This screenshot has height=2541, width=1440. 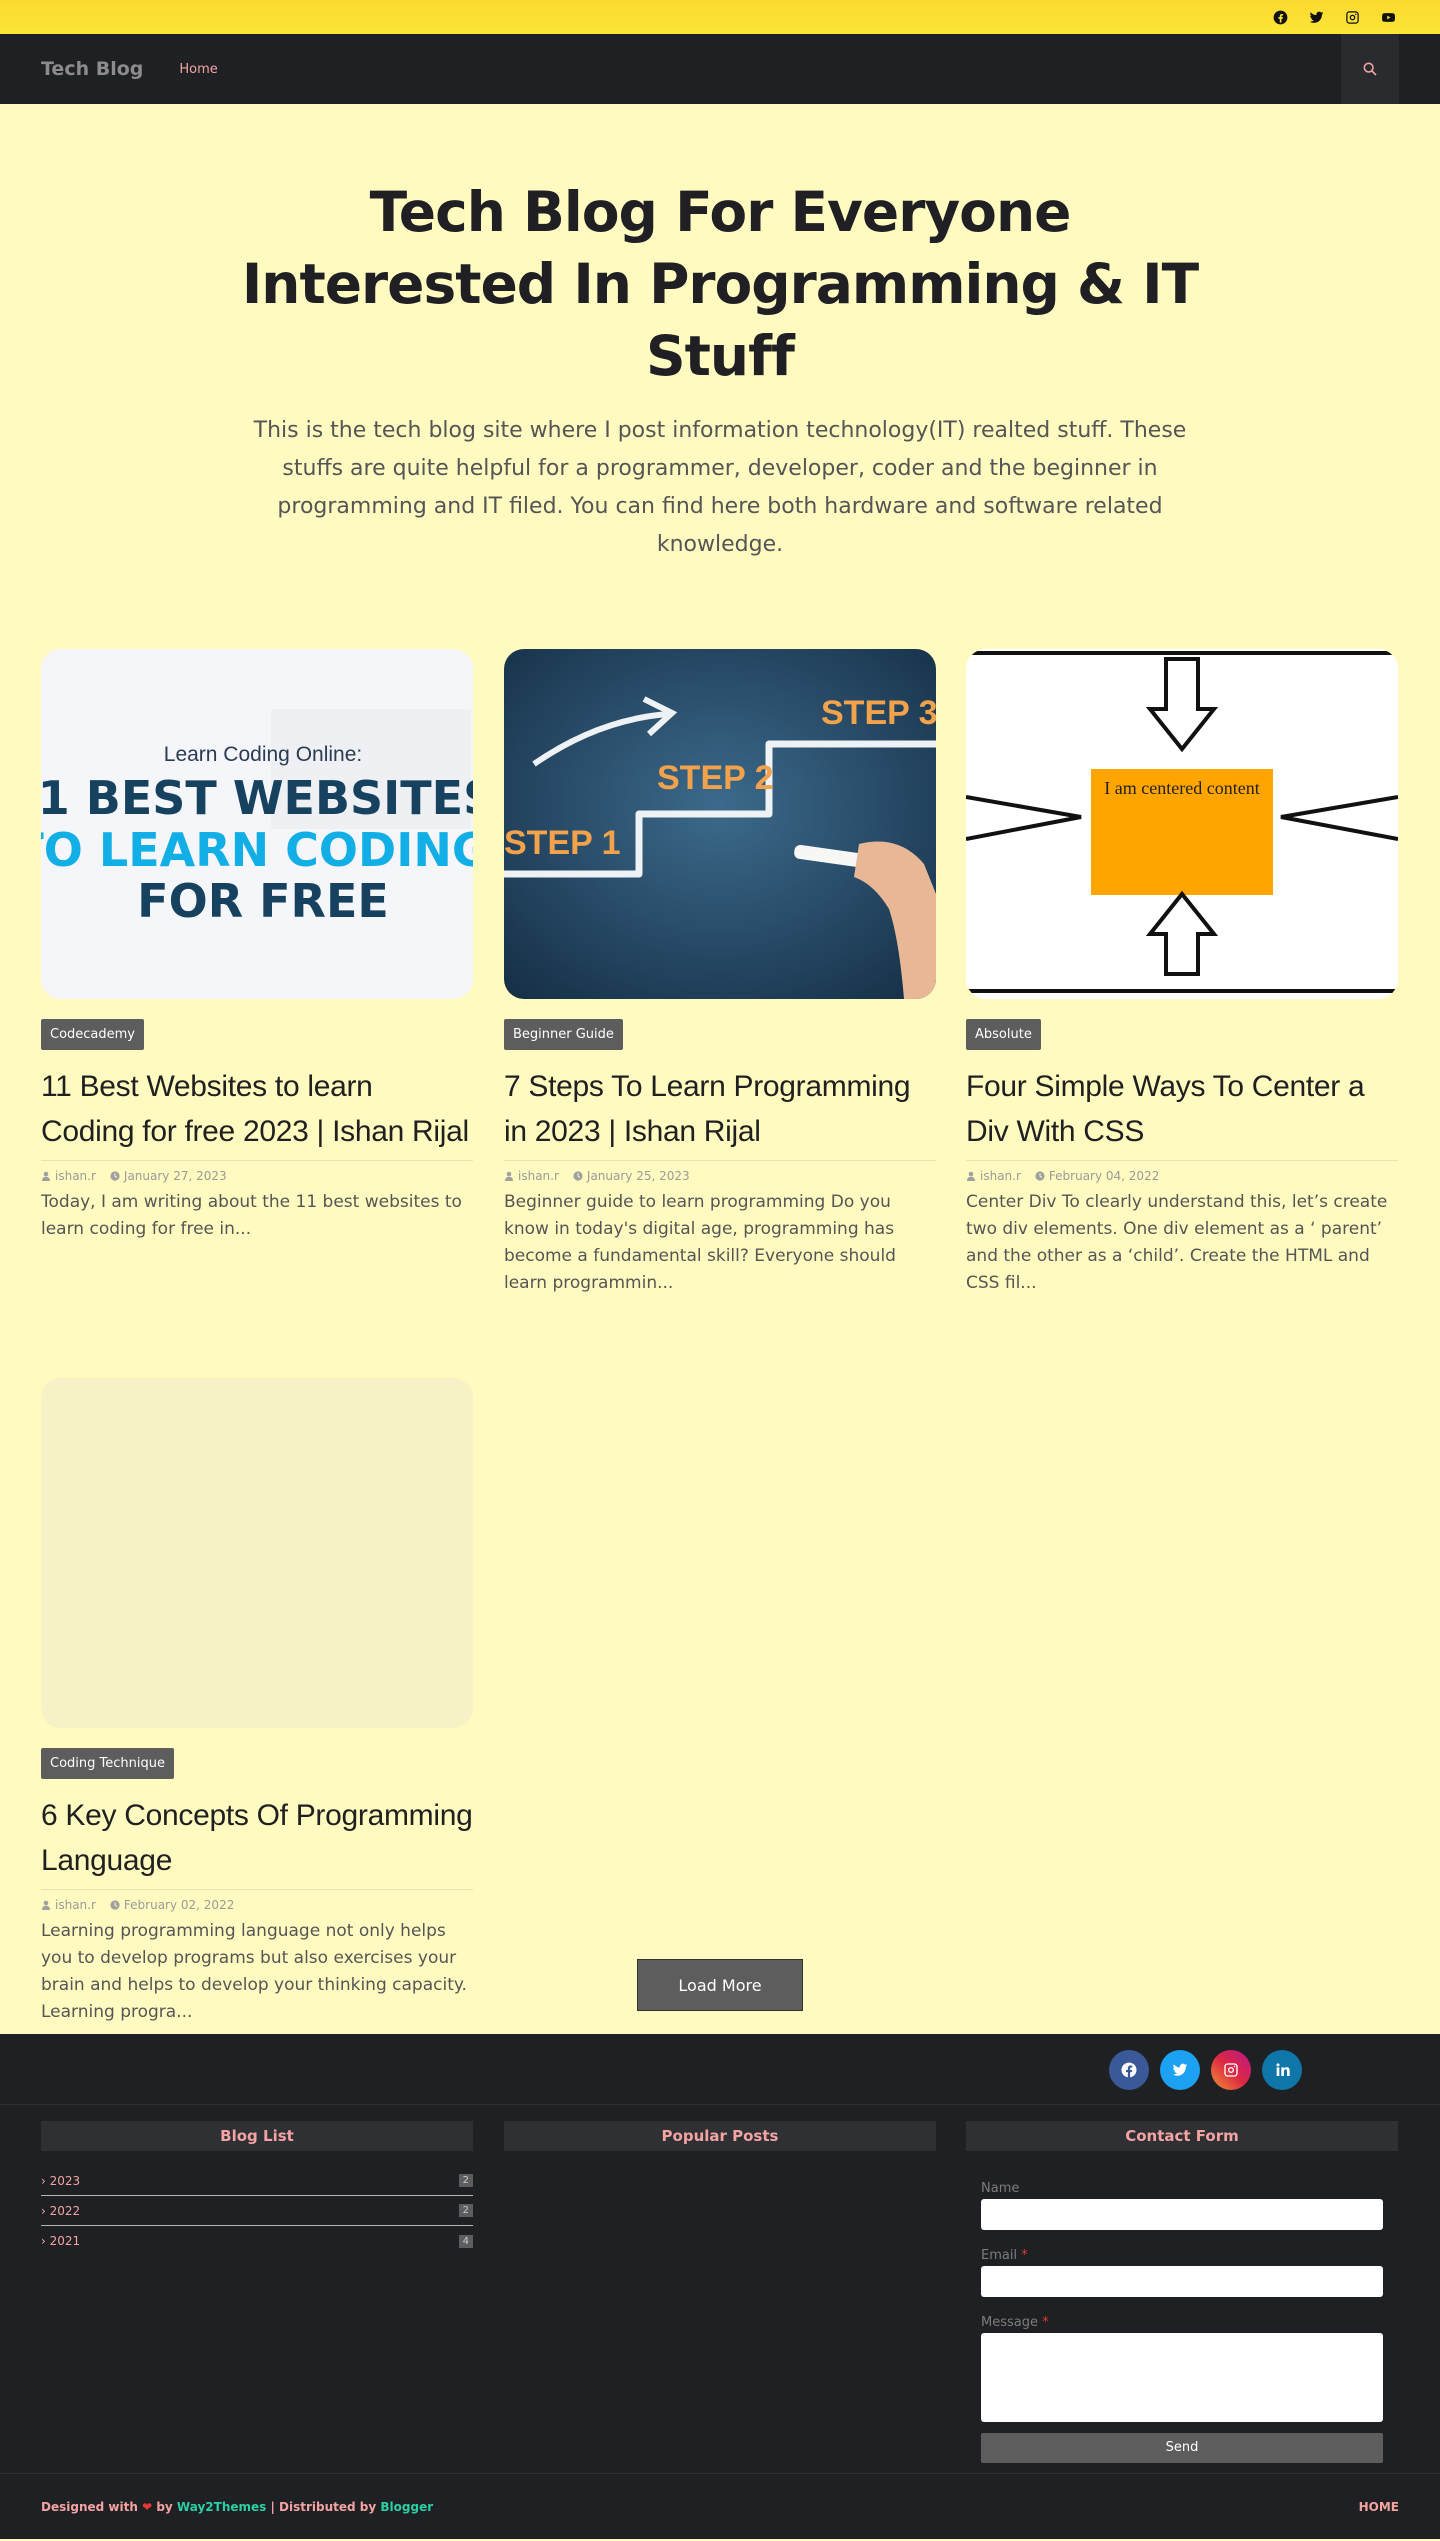 I want to click on search-button, so click(x=1370, y=69).